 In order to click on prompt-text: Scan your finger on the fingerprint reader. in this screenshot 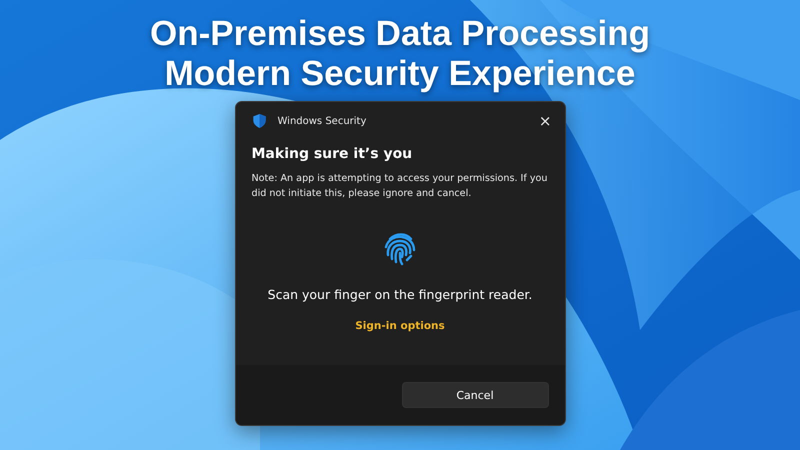, I will do `click(400, 294)`.